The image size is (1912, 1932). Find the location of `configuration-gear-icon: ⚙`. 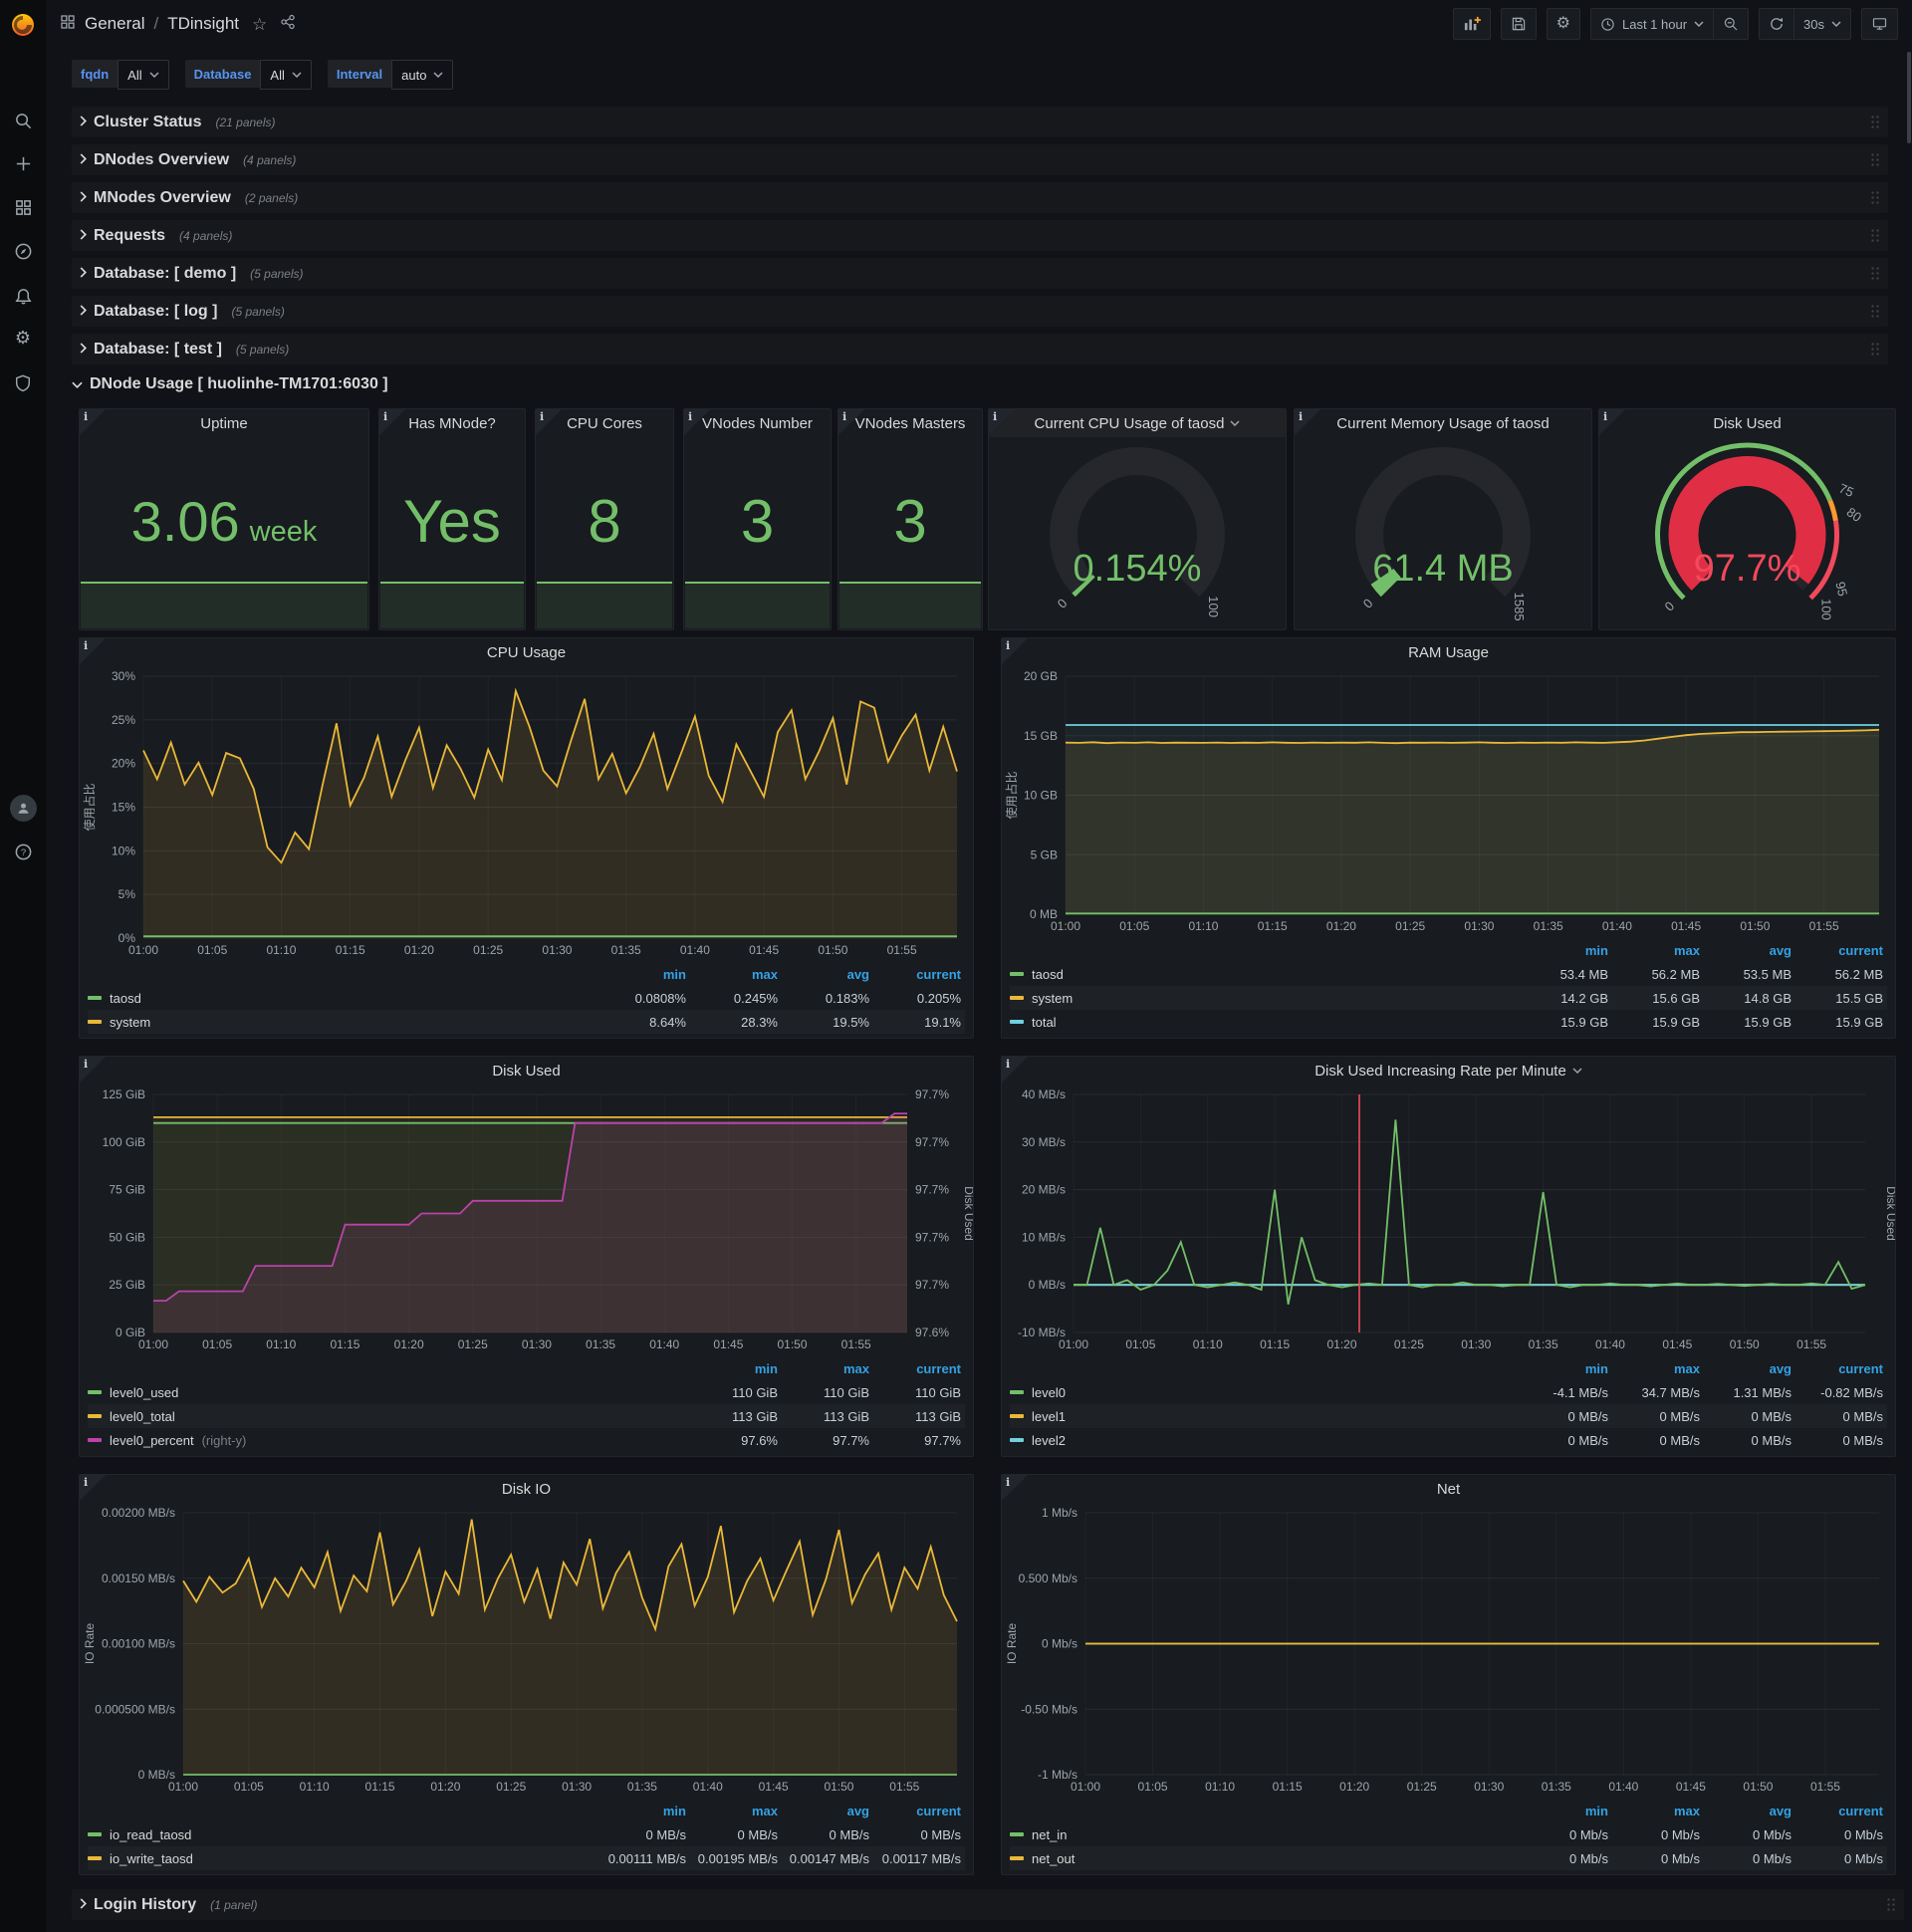

configuration-gear-icon: ⚙ is located at coordinates (23, 338).